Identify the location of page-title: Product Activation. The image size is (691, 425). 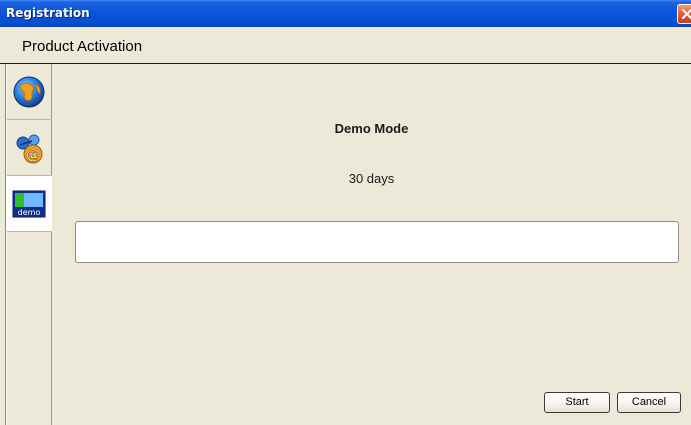
(82, 46).